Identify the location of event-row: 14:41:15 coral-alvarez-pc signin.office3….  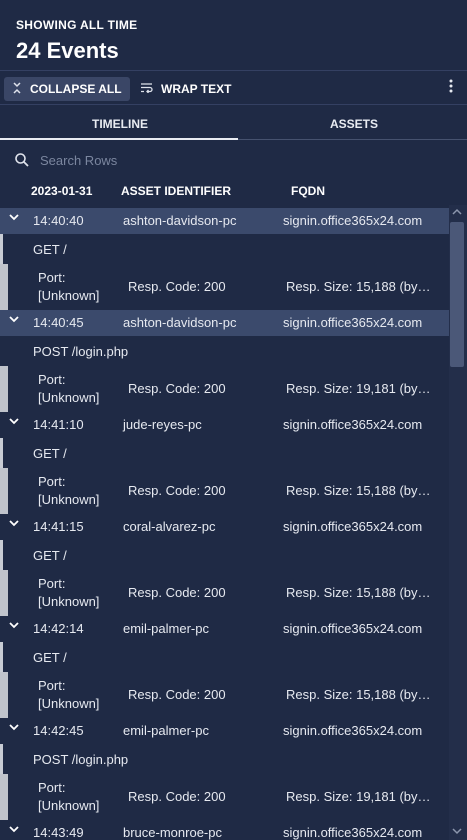
(224, 527).